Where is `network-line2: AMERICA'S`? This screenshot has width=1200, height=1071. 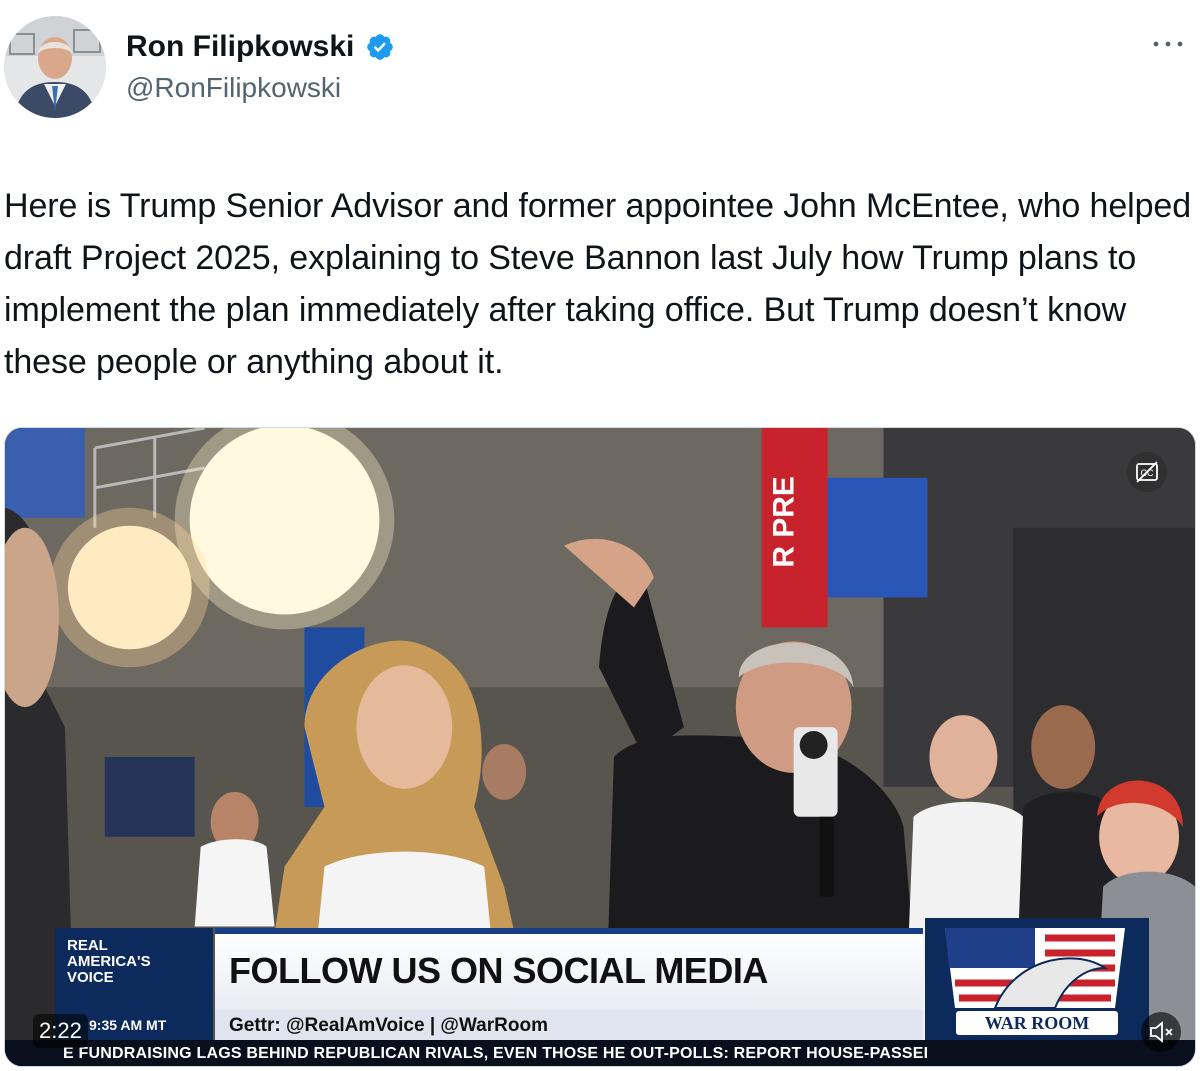 network-line2: AMERICA'S is located at coordinates (109, 961).